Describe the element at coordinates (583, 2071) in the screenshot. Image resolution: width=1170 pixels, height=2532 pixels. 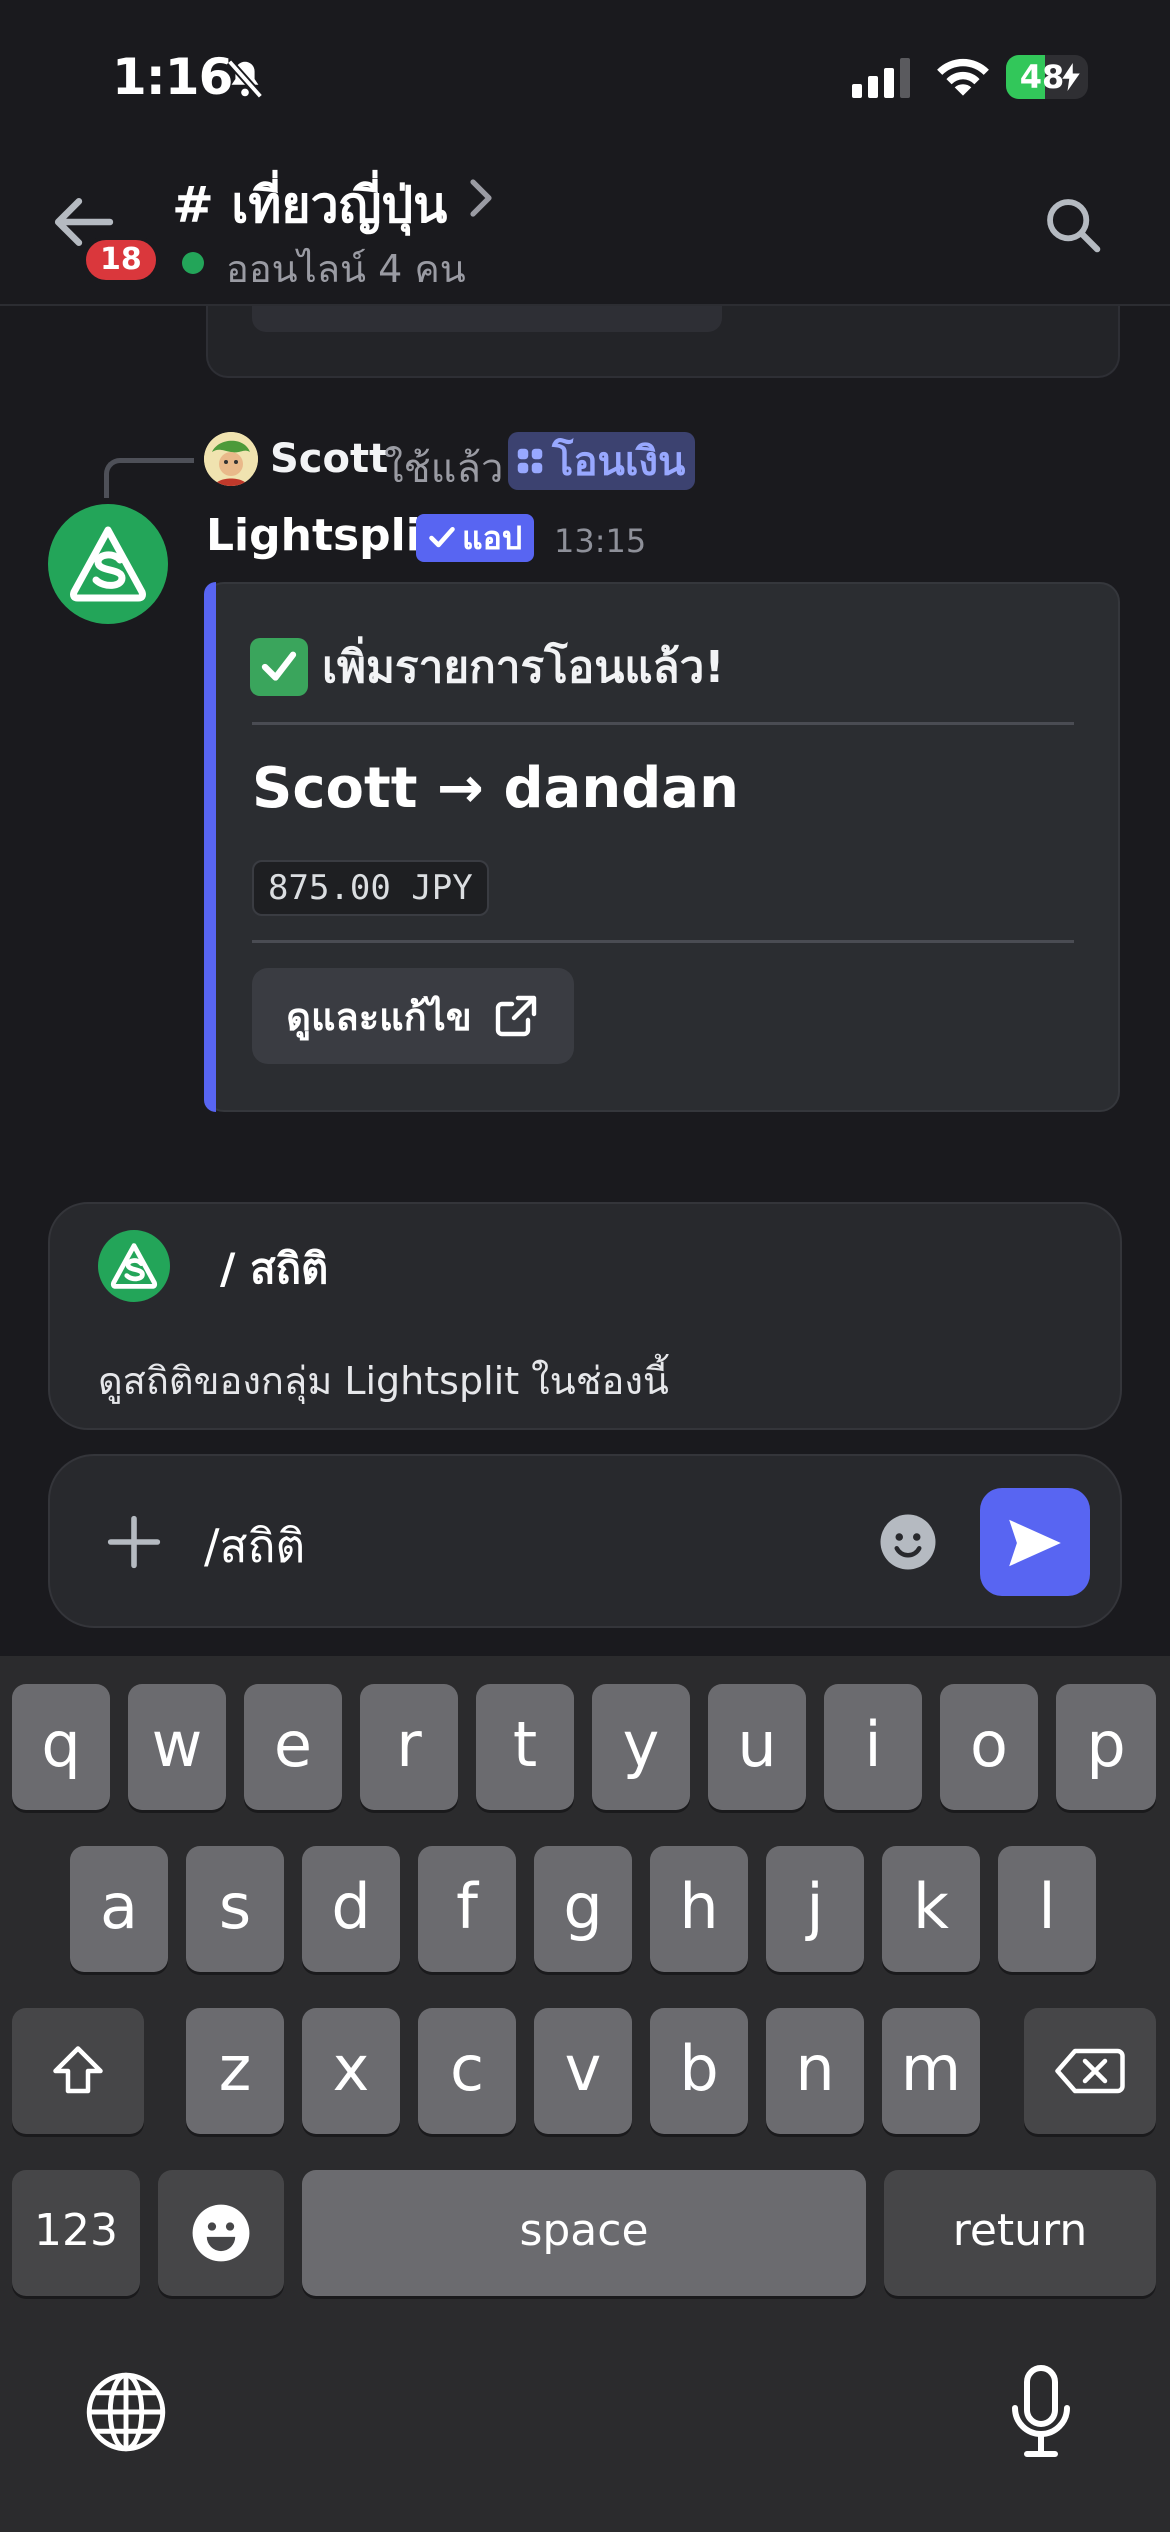
I see `key-v: v` at that location.